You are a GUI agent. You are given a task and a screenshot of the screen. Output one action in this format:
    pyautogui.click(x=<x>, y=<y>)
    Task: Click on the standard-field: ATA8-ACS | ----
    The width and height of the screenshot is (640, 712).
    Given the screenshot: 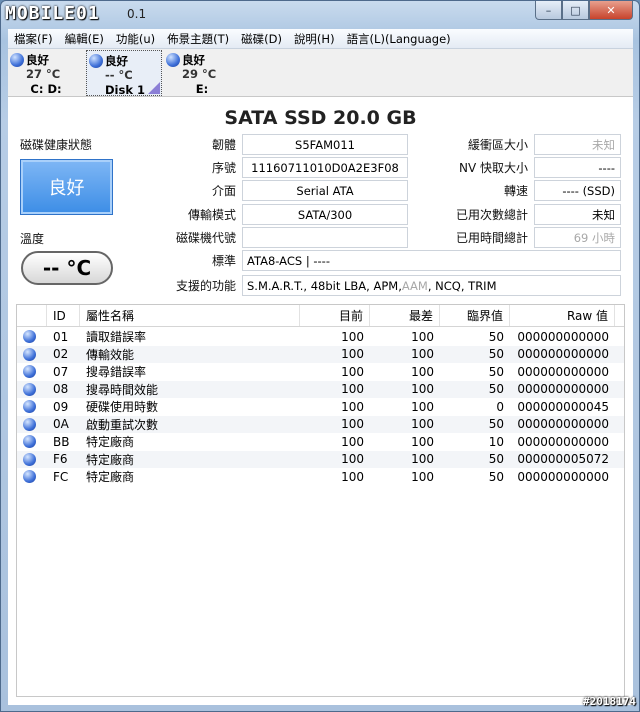 What is the action you would take?
    pyautogui.click(x=431, y=260)
    